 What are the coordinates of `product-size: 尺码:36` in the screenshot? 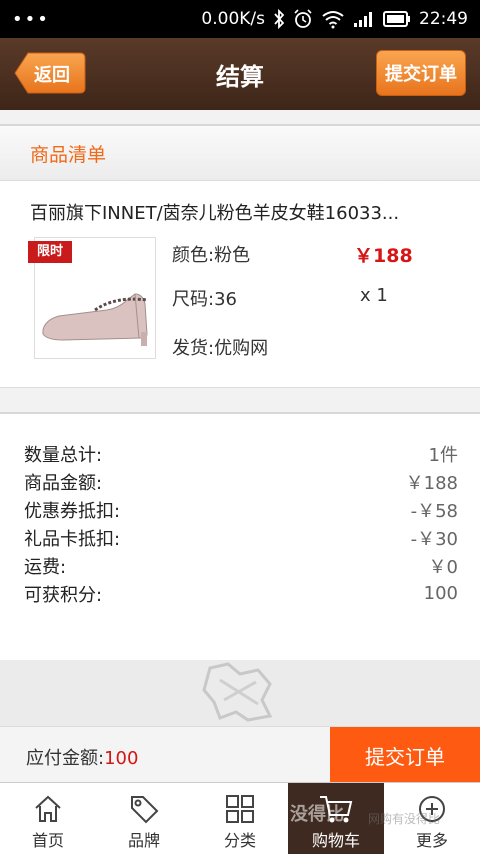 It's located at (204, 299).